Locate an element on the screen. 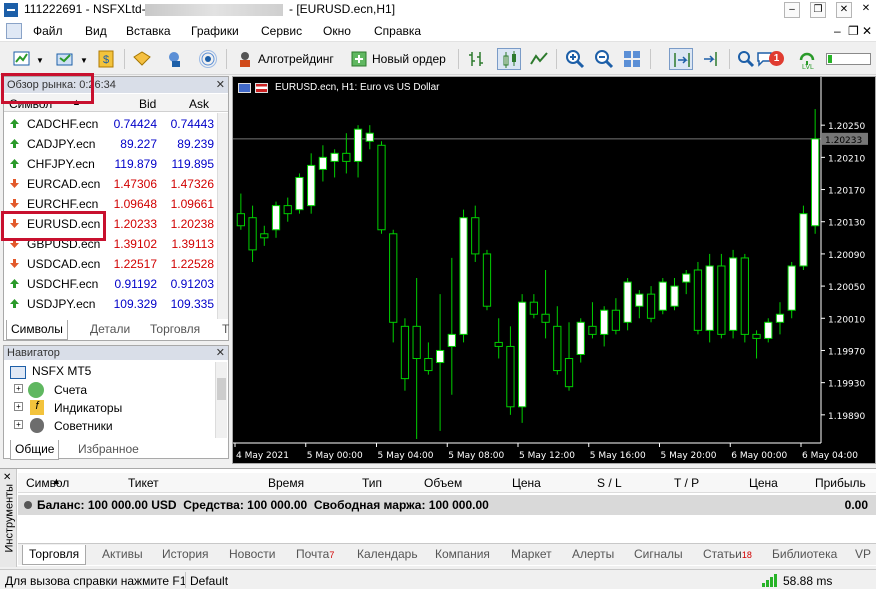 The width and height of the screenshot is (876, 589). tab-calendar: Календарь is located at coordinates (387, 555).